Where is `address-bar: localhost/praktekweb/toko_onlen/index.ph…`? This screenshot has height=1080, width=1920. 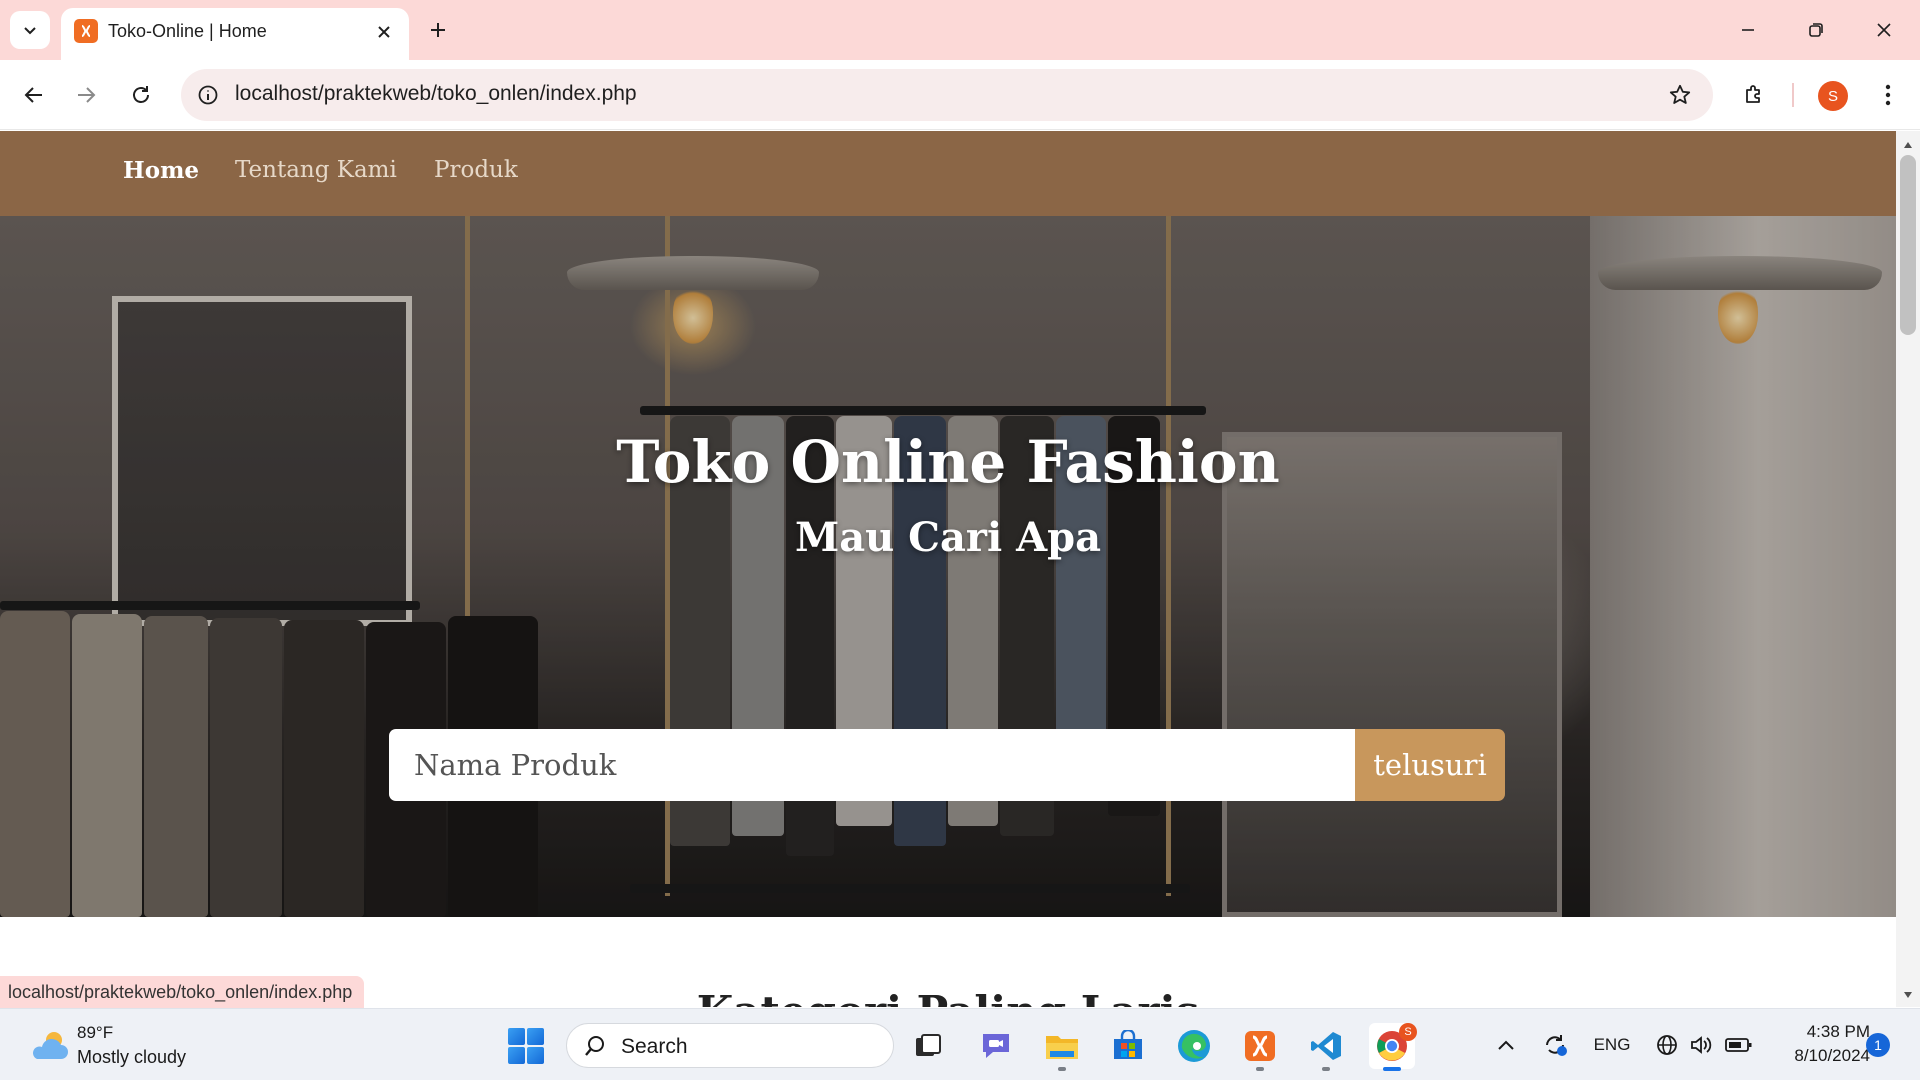
address-bar: localhost/praktekweb/toko_onlen/index.ph… is located at coordinates (947, 95).